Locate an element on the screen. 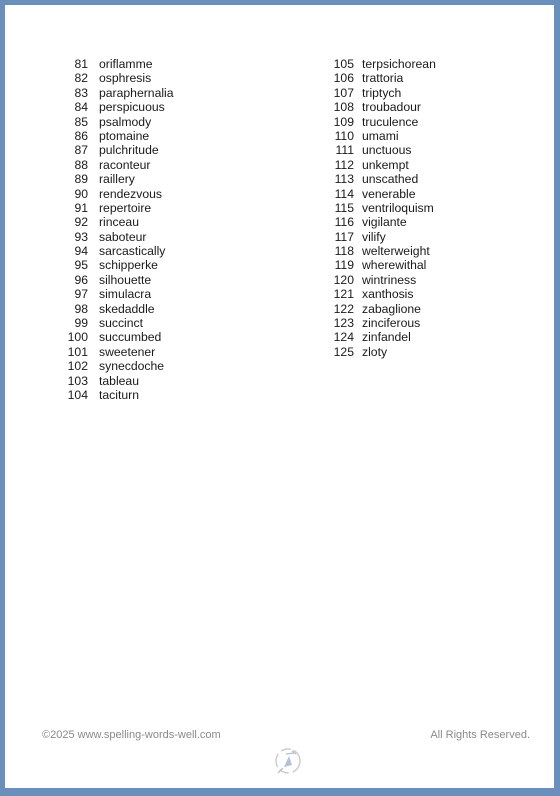 This screenshot has width=560, height=796. word-list-item: 87 pulchritude is located at coordinates (112, 150).